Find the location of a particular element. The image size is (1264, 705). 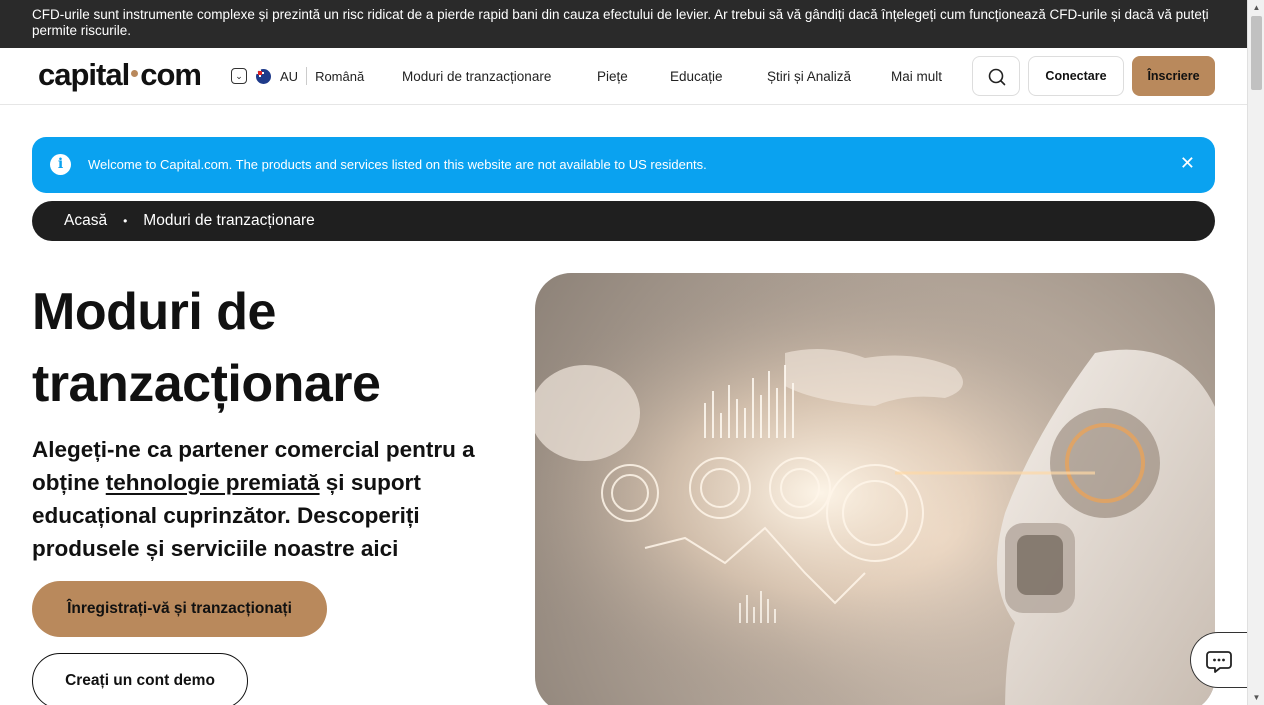

create-demo-account-button: Creați un cont demo is located at coordinates (140, 679).